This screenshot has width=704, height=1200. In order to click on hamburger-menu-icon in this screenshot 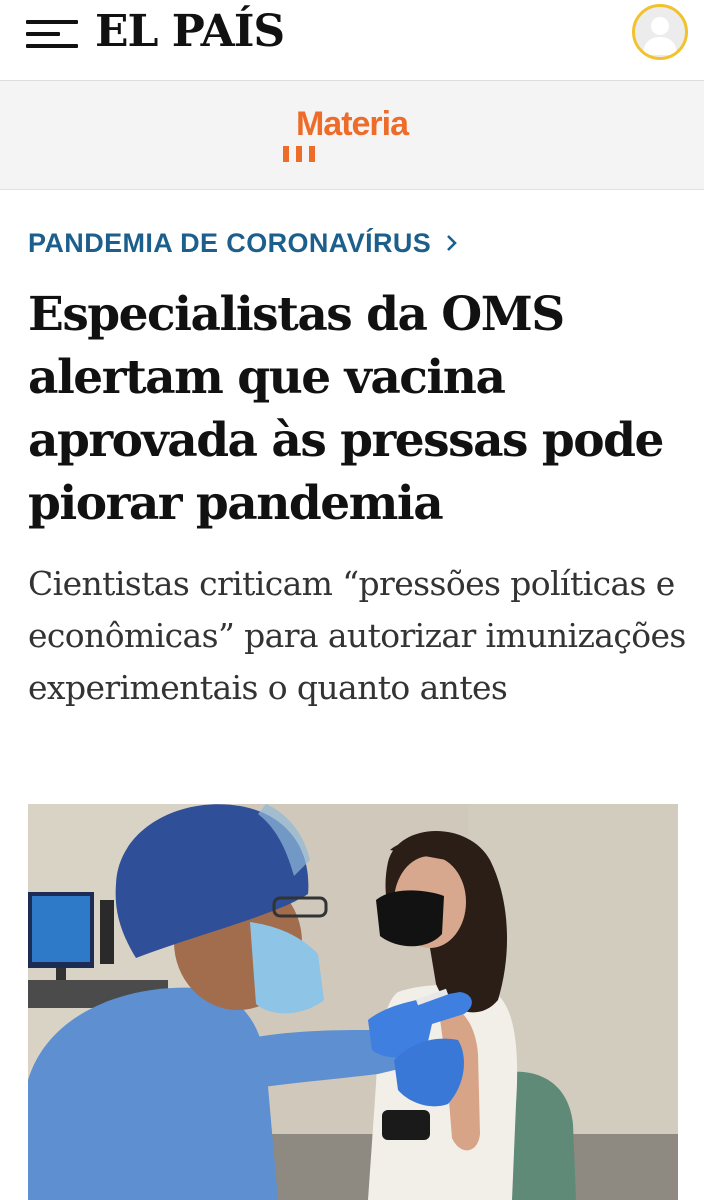, I will do `click(52, 34)`.